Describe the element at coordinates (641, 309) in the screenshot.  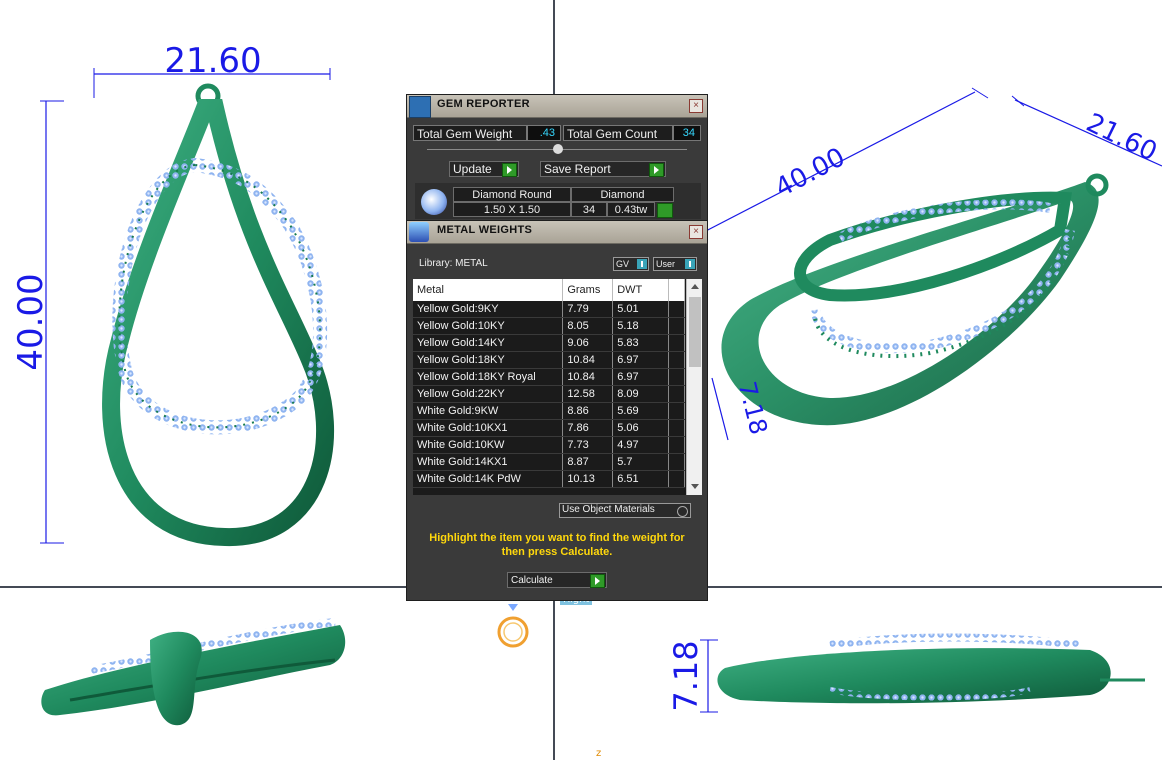
I see `dwt-cell: 5.01` at that location.